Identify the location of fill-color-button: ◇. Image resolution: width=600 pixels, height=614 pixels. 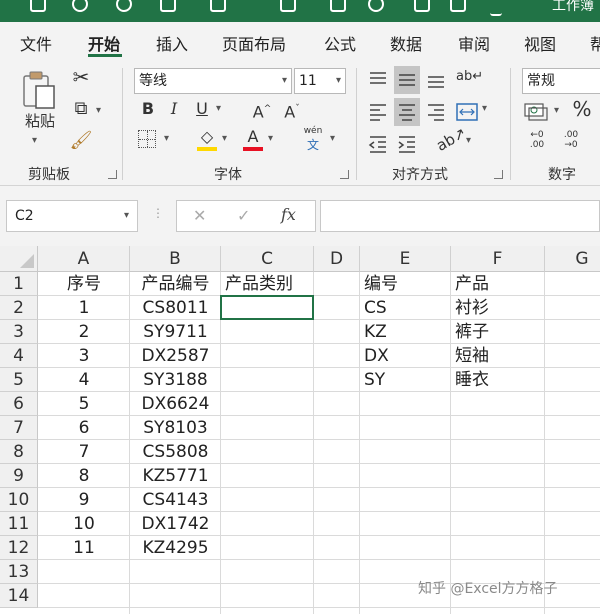
(207, 139).